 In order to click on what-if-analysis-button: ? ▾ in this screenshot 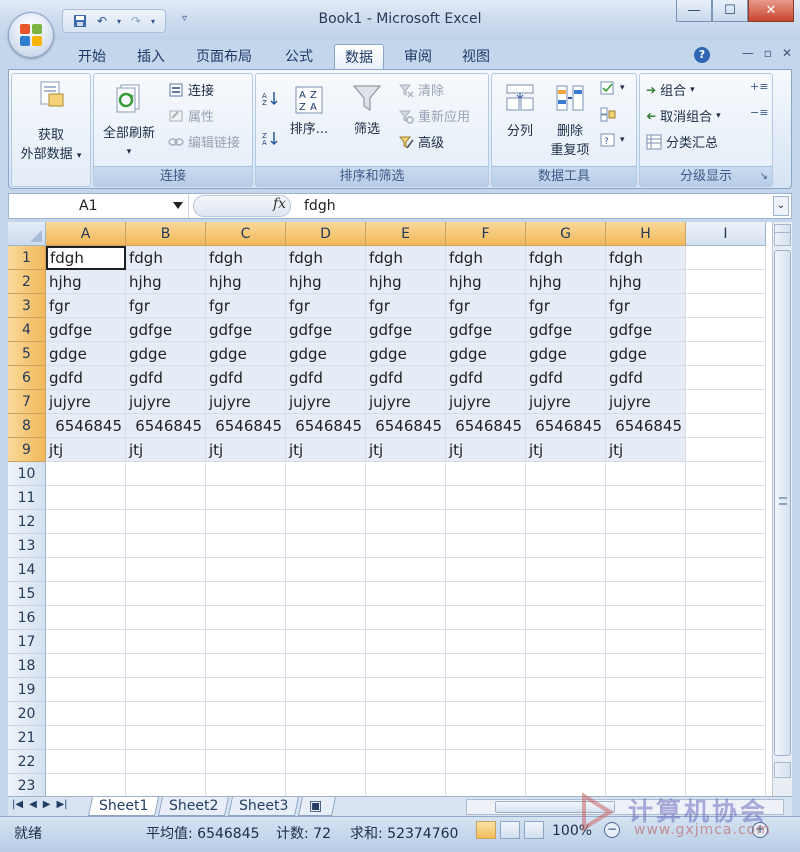, I will do `click(612, 140)`.